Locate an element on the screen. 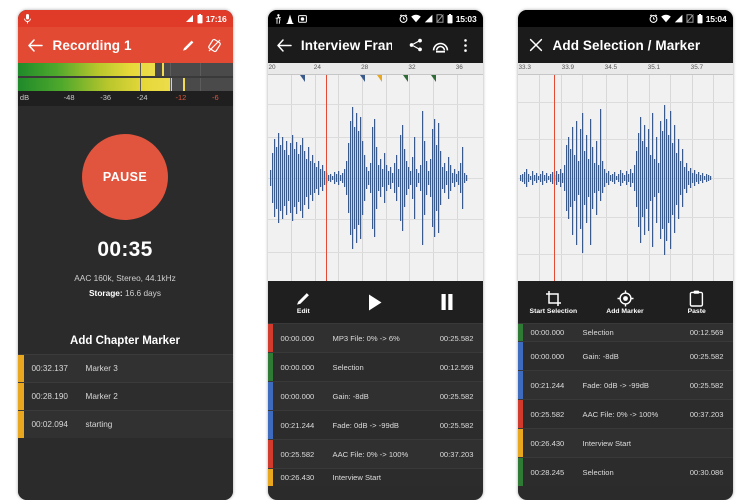  share-icon is located at coordinates (416, 45).